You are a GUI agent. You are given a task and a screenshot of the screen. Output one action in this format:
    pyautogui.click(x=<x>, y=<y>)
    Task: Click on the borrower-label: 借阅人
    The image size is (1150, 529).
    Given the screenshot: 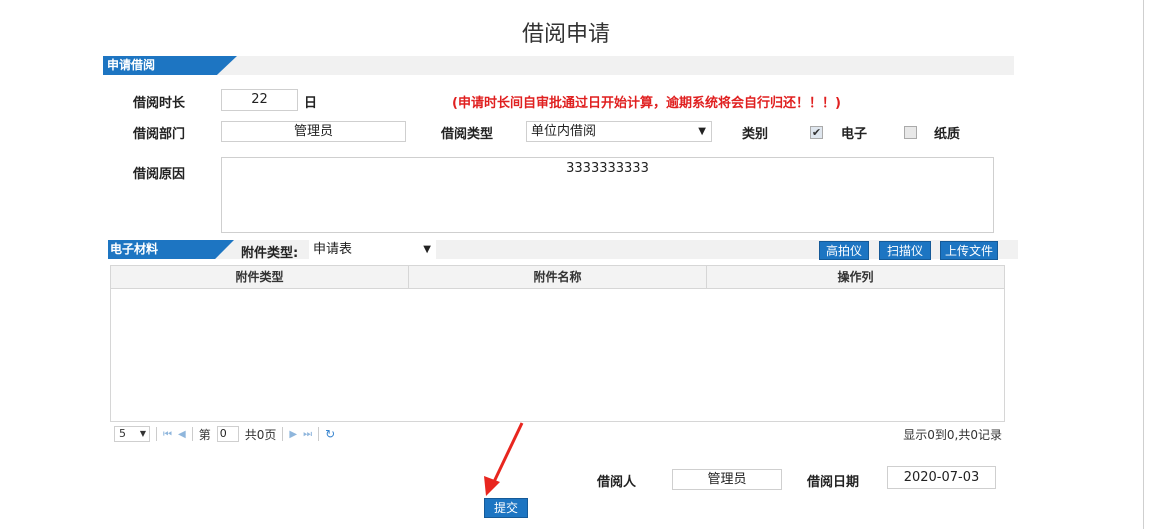 What is the action you would take?
    pyautogui.click(x=617, y=482)
    